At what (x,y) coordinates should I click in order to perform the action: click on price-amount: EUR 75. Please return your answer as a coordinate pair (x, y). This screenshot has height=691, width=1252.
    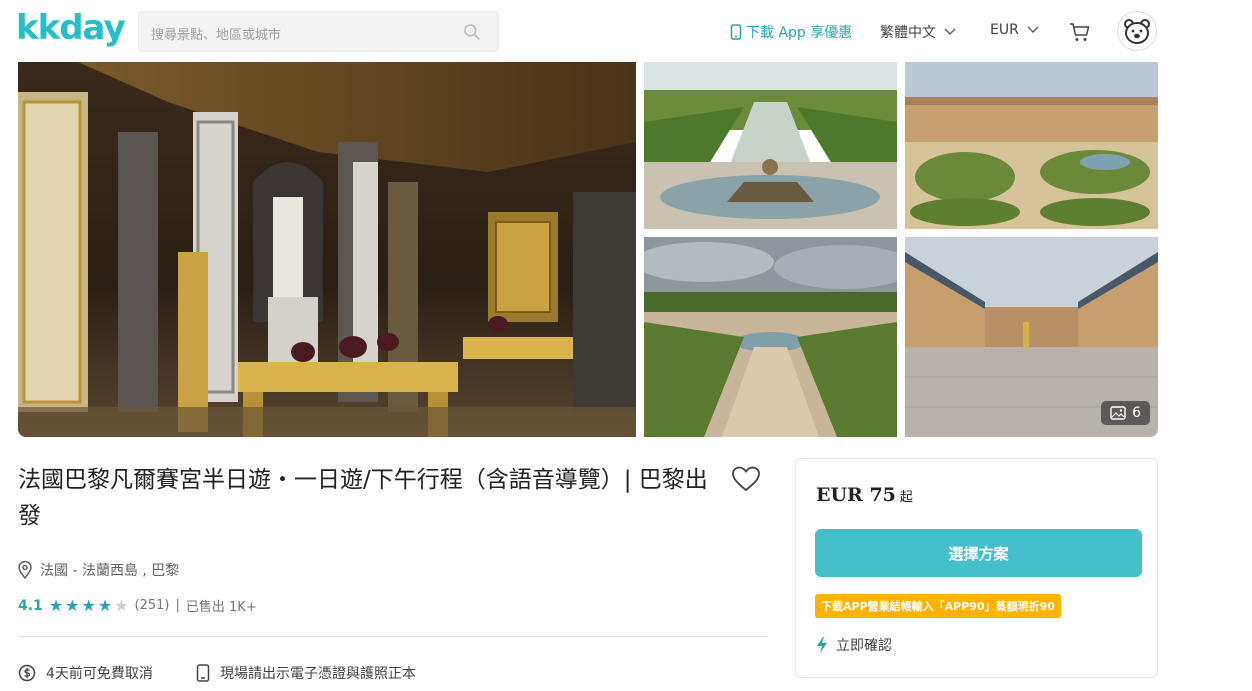
    Looking at the image, I should click on (856, 495).